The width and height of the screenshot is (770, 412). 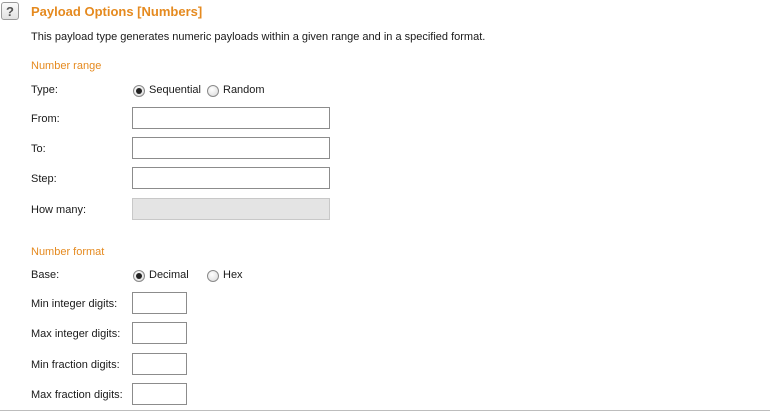 I want to click on how-many-label: How many:, so click(x=59, y=210).